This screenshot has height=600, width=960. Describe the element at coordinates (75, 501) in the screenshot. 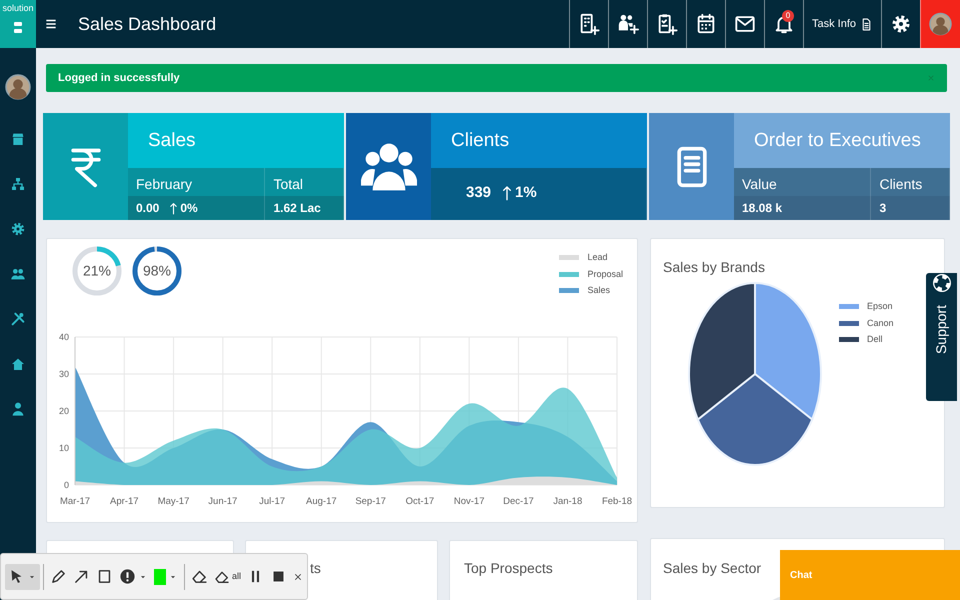

I see `axis-label: Mar-17` at that location.